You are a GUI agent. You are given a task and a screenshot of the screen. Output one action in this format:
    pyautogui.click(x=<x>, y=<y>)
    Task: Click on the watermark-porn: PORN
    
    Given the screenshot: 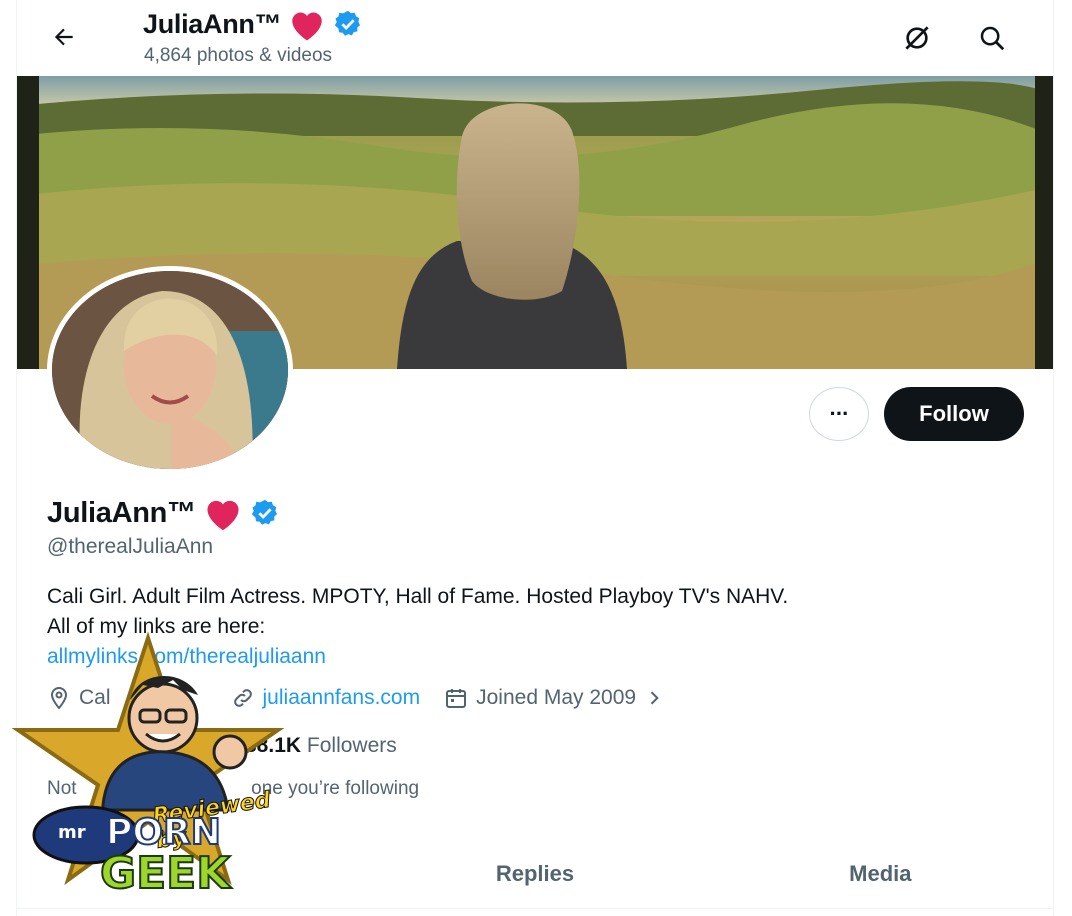 What is the action you would take?
    pyautogui.click(x=163, y=832)
    